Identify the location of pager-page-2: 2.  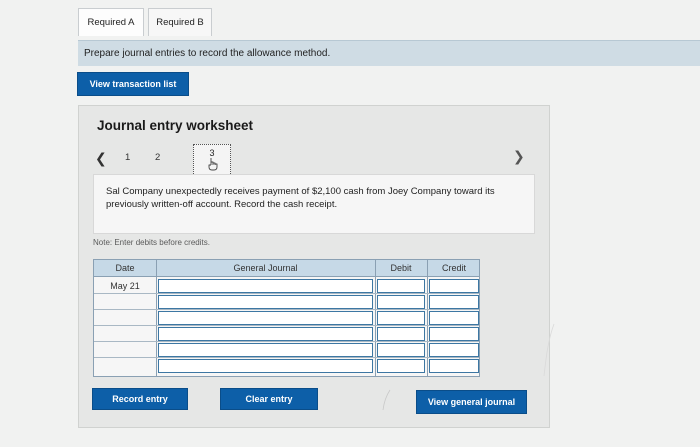
(157, 157).